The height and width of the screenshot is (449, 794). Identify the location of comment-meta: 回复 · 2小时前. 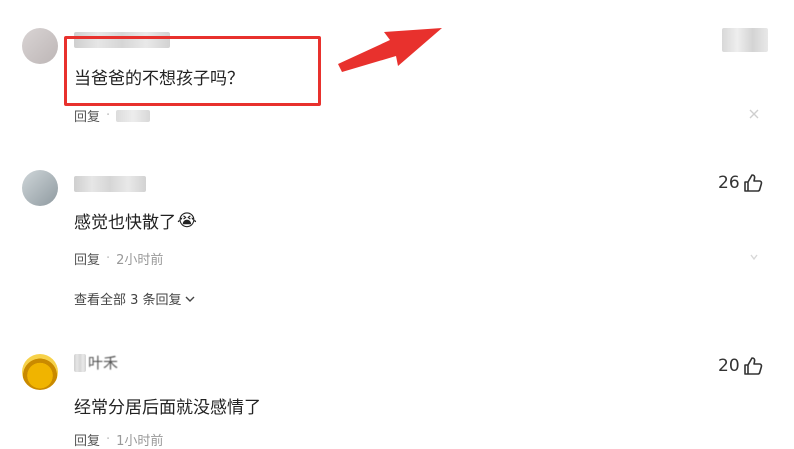
(118, 258).